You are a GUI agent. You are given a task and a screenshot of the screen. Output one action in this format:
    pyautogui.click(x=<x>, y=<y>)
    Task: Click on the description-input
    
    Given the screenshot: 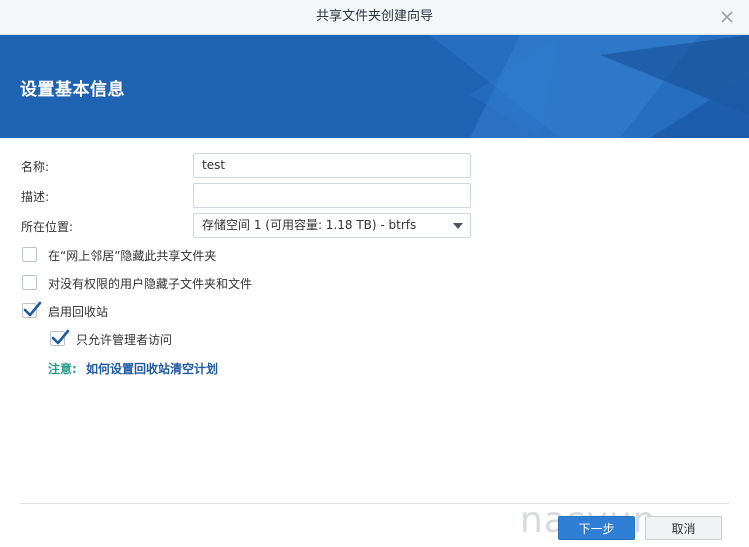 What is the action you would take?
    pyautogui.click(x=332, y=195)
    